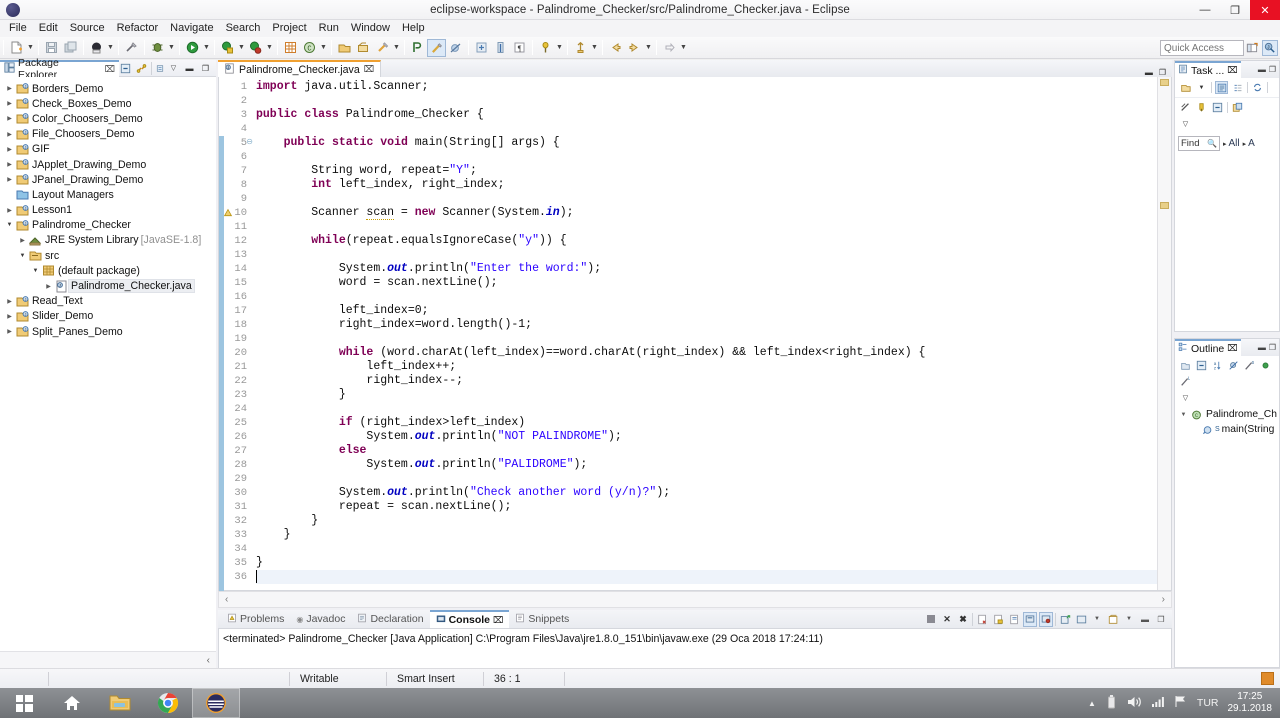 The width and height of the screenshot is (1280, 718). Describe the element at coordinates (108, 88) in the screenshot. I see `tree-item-borders-demo: ▶ J Borders_Demo` at that location.